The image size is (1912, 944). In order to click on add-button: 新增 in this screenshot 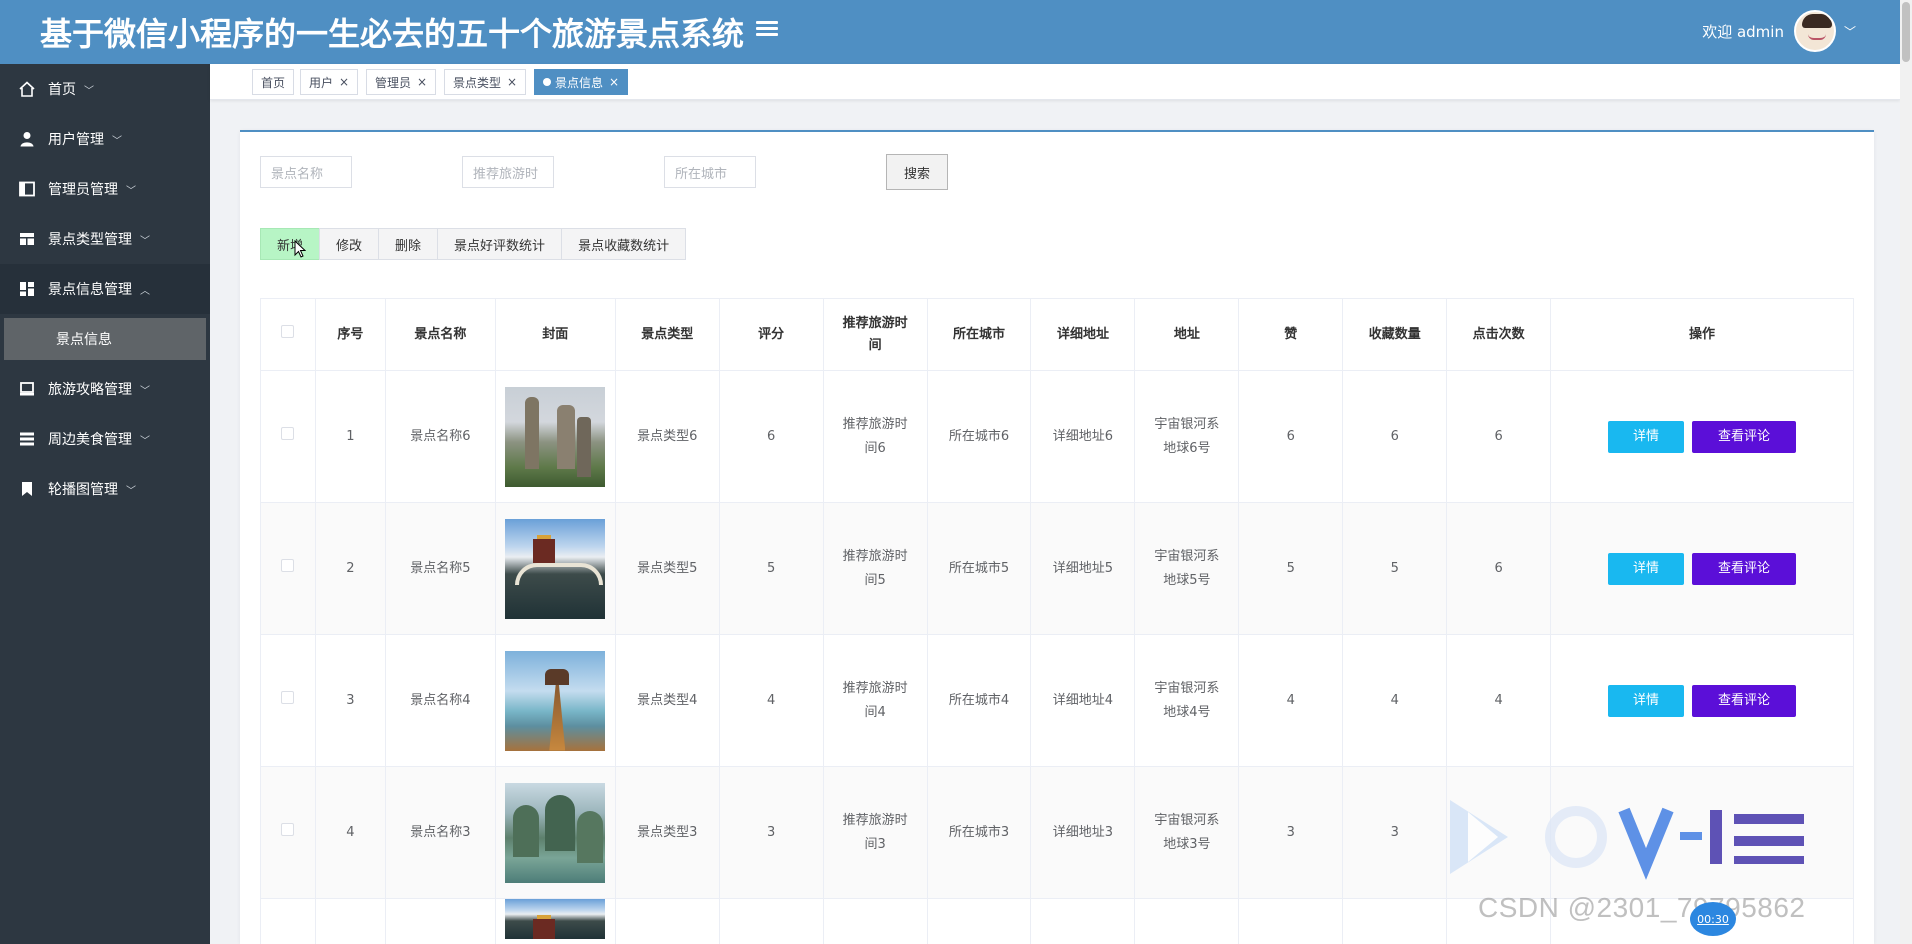, I will do `click(290, 244)`.